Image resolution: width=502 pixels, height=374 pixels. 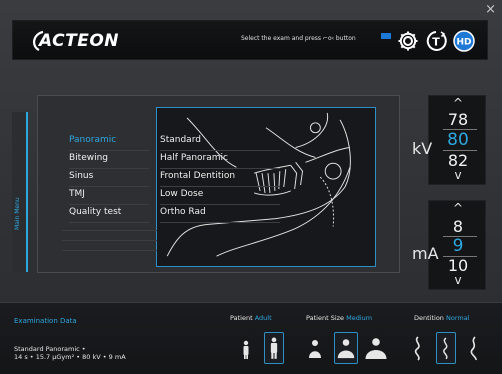 I want to click on exam-item-bitewing: Bitewing, so click(x=109, y=160).